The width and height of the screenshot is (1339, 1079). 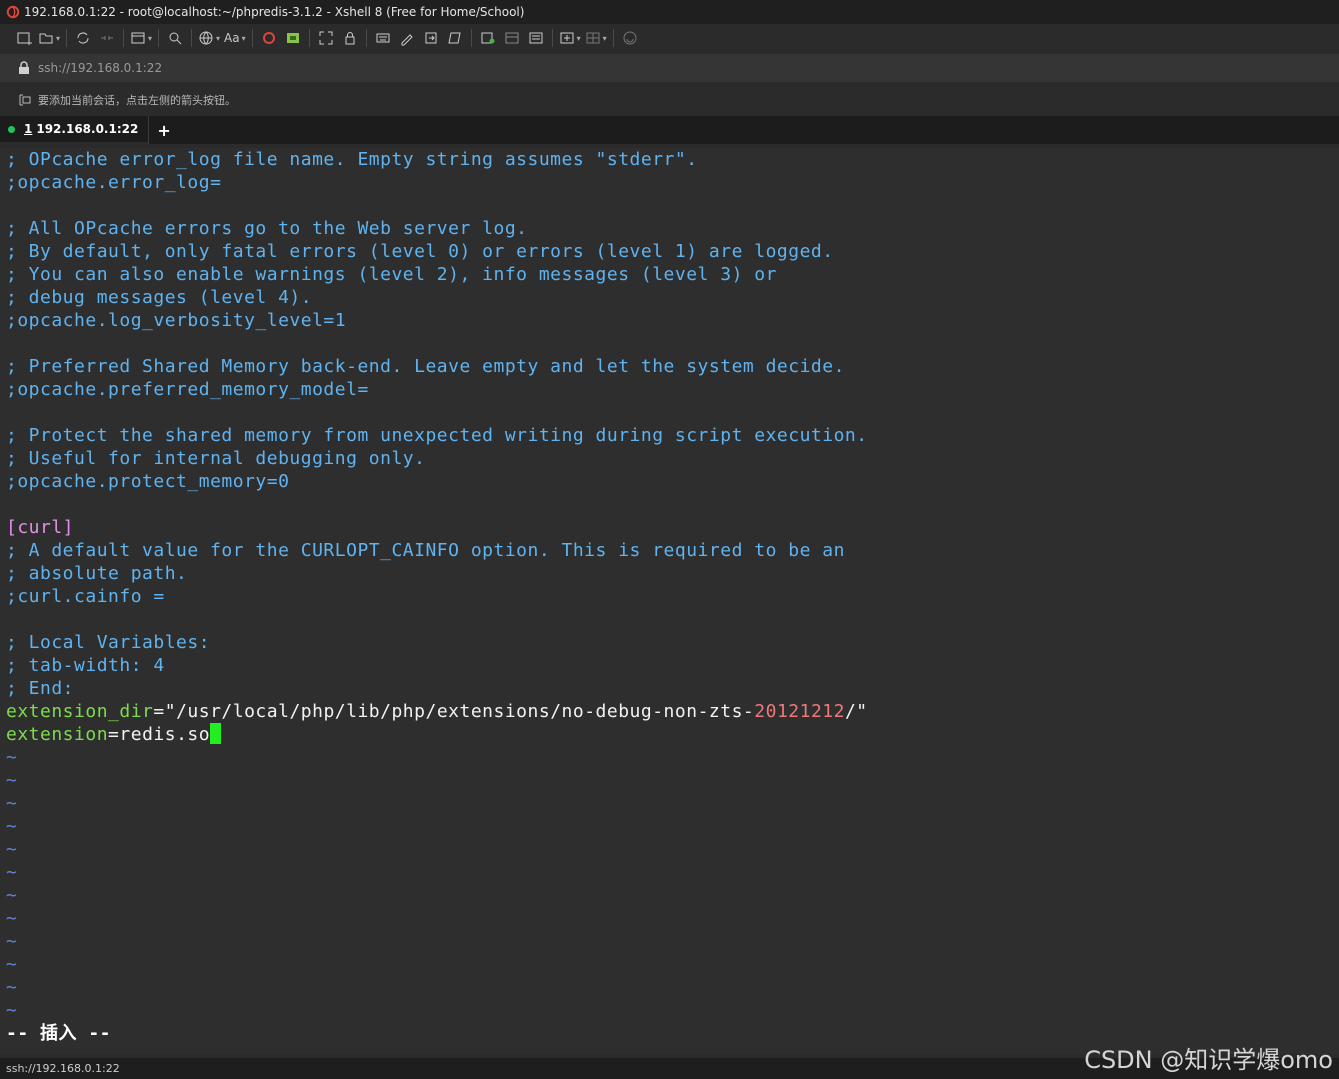 What do you see at coordinates (114, 734) in the screenshot?
I see `terminal-line-extension: extension=redis.so` at bounding box center [114, 734].